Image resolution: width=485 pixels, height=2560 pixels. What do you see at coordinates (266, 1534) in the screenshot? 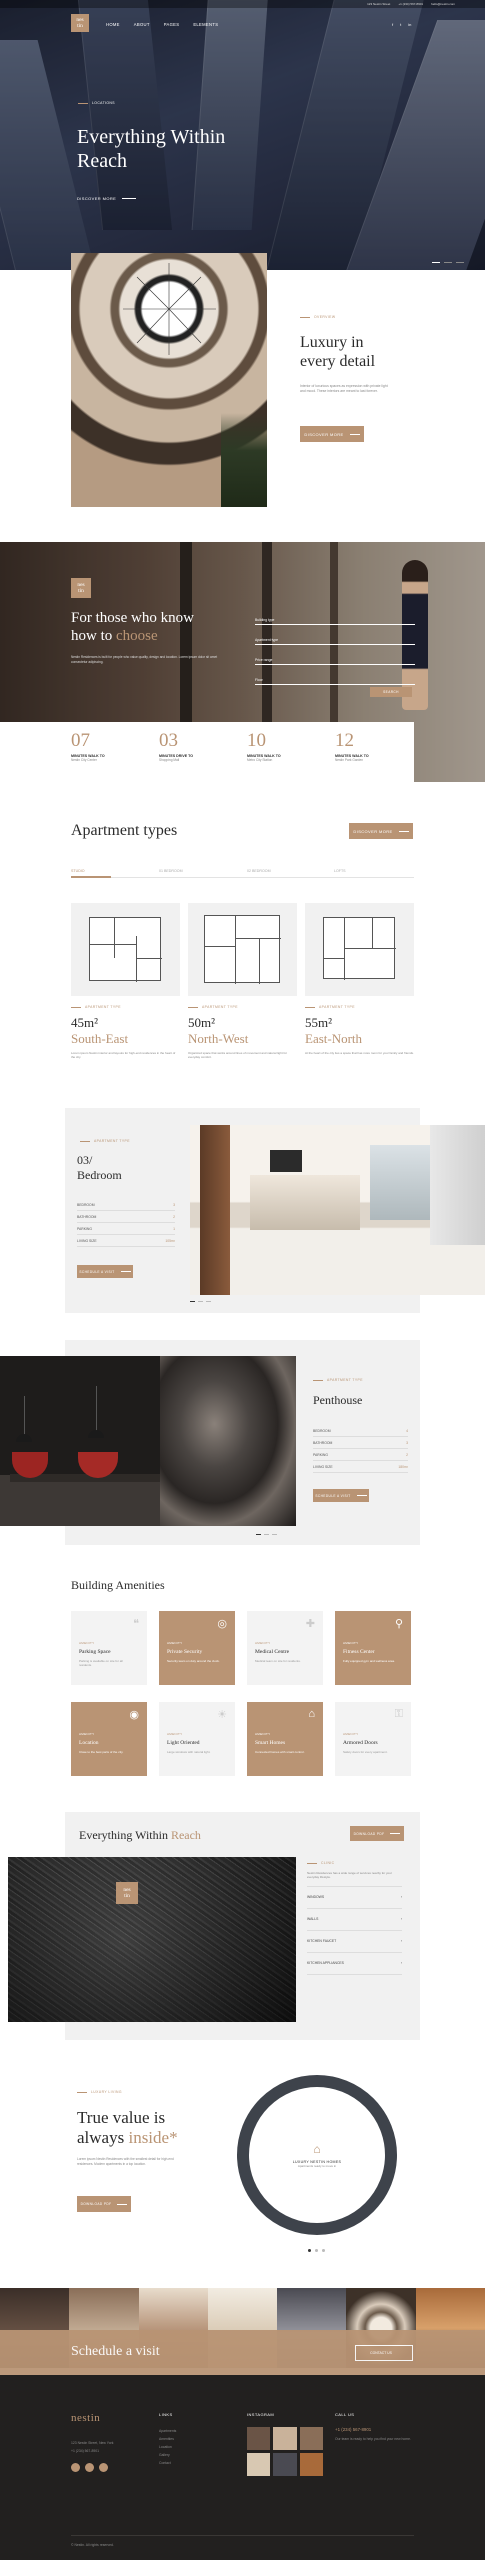
I see `penthouse-slider-dots` at bounding box center [266, 1534].